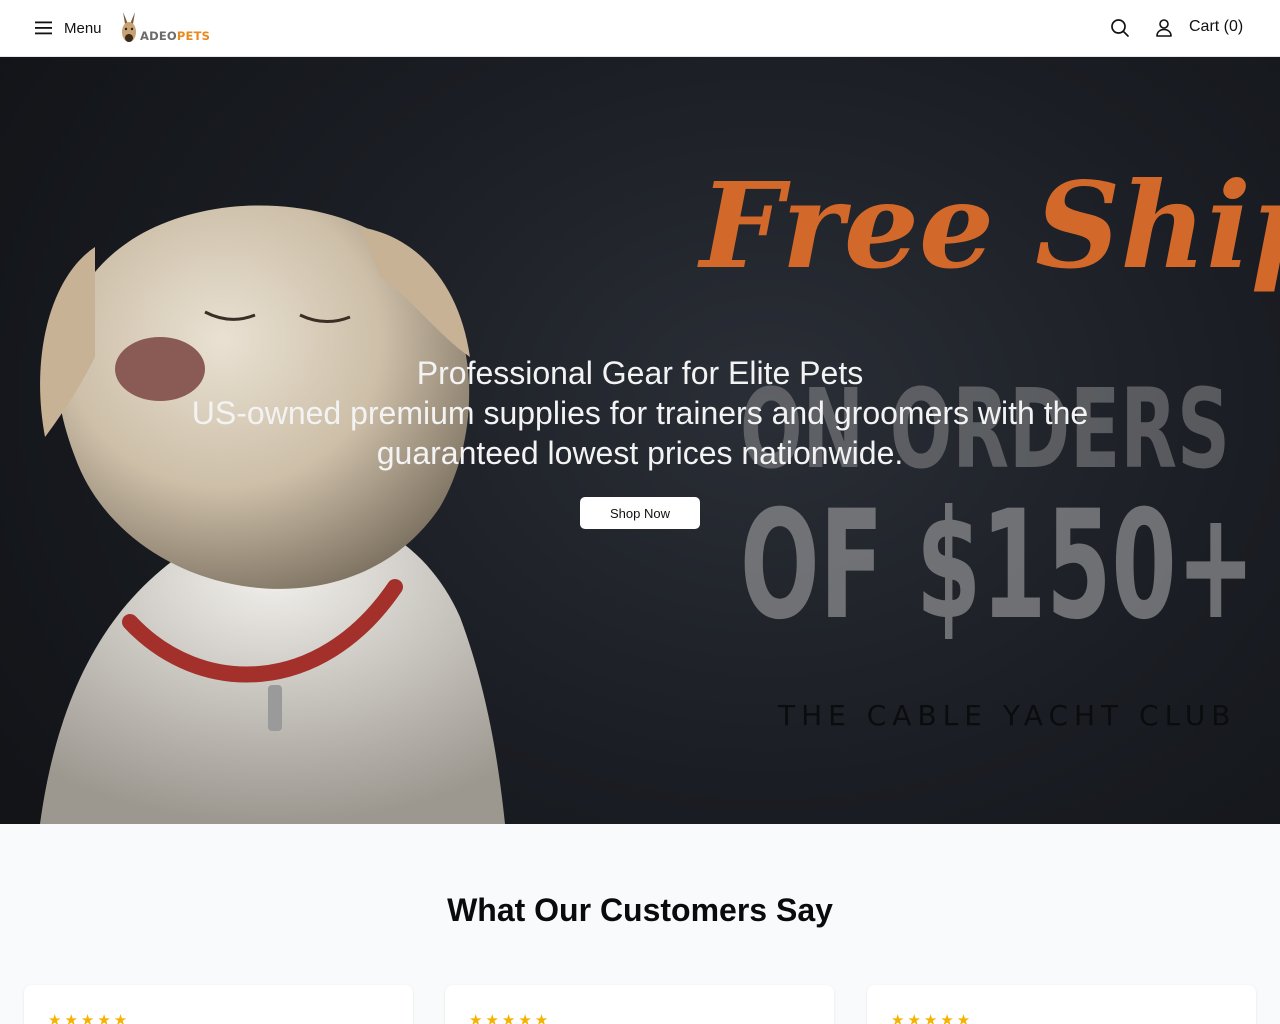  I want to click on site-logo: ADEOPETS, so click(166, 28).